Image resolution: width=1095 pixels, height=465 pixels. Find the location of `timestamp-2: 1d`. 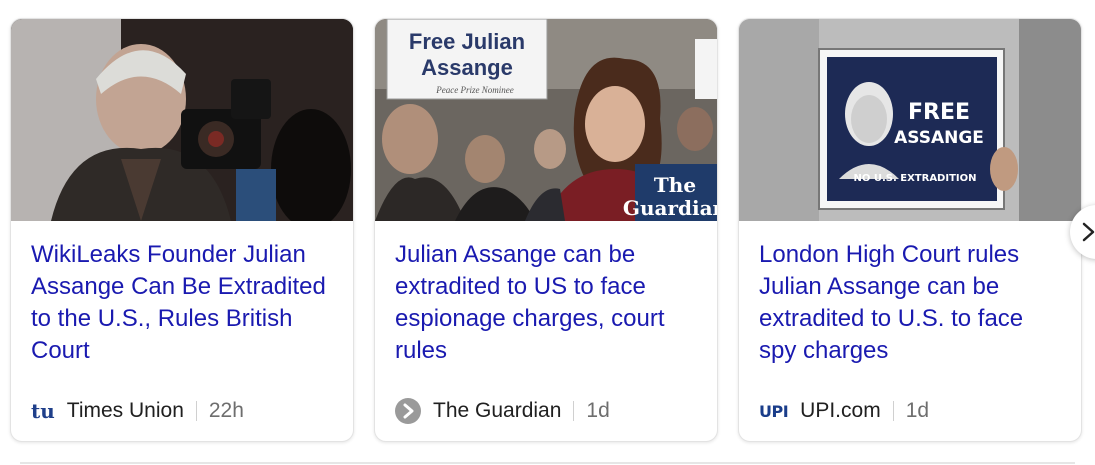

timestamp-2: 1d is located at coordinates (598, 410).